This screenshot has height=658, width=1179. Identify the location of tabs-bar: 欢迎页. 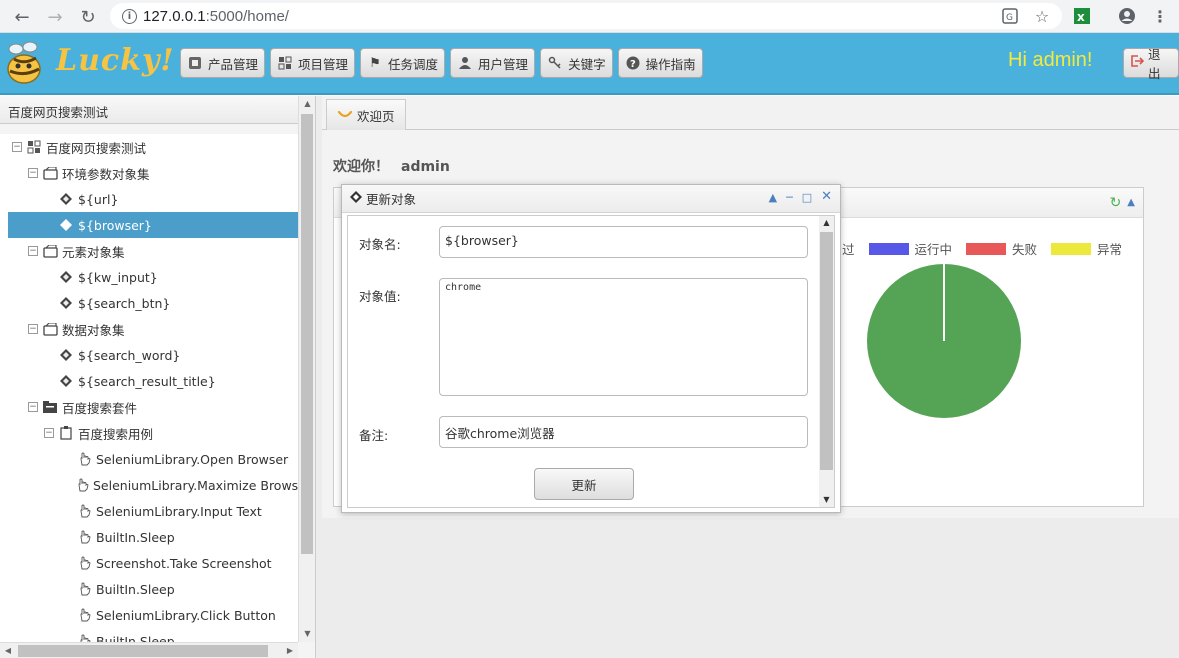
(750, 113).